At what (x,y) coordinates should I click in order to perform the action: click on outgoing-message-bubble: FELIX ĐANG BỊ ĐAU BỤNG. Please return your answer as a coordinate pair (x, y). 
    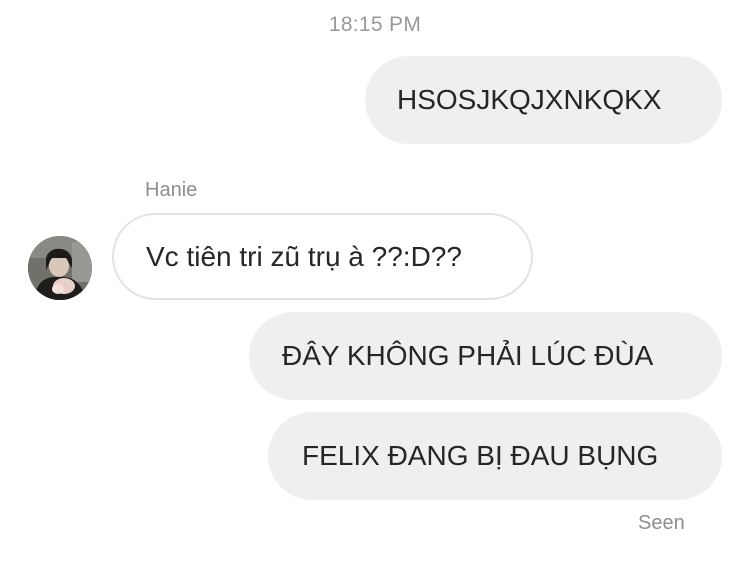
    Looking at the image, I should click on (495, 456).